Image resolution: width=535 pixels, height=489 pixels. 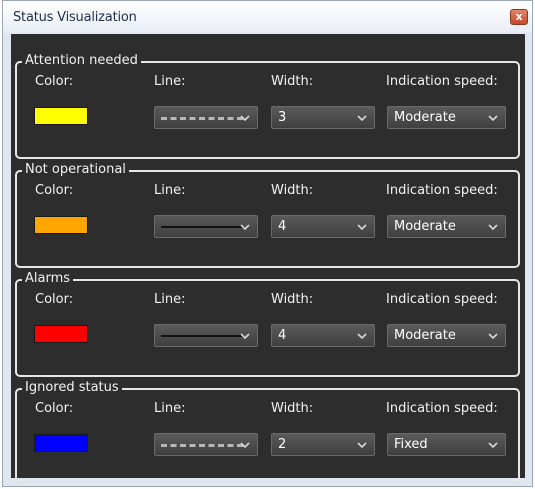 I want to click on group-title: Alarms, so click(x=48, y=279).